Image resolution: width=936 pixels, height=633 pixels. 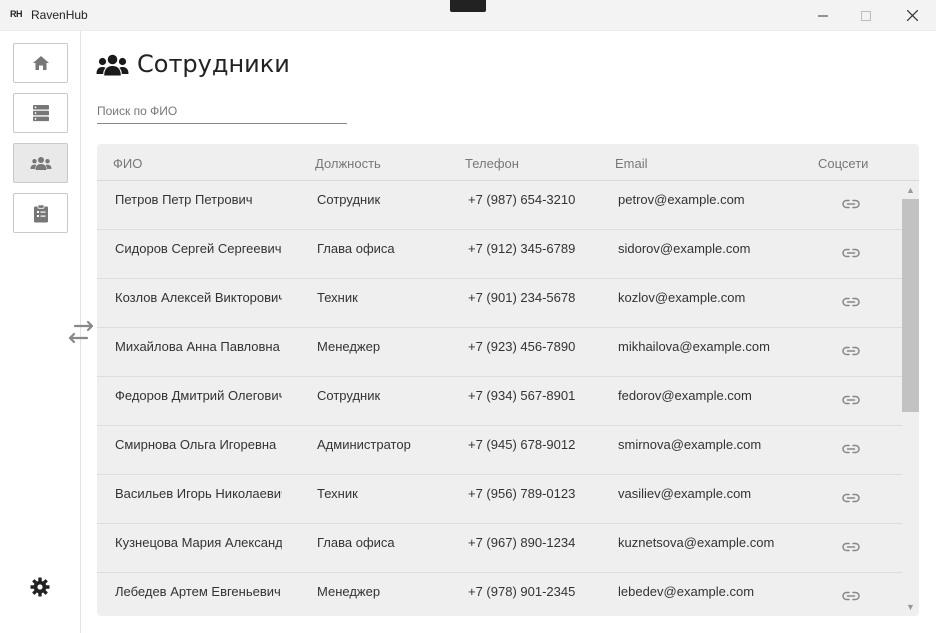 I want to click on employee-phone: +7 (901) 234-5678, so click(x=522, y=297).